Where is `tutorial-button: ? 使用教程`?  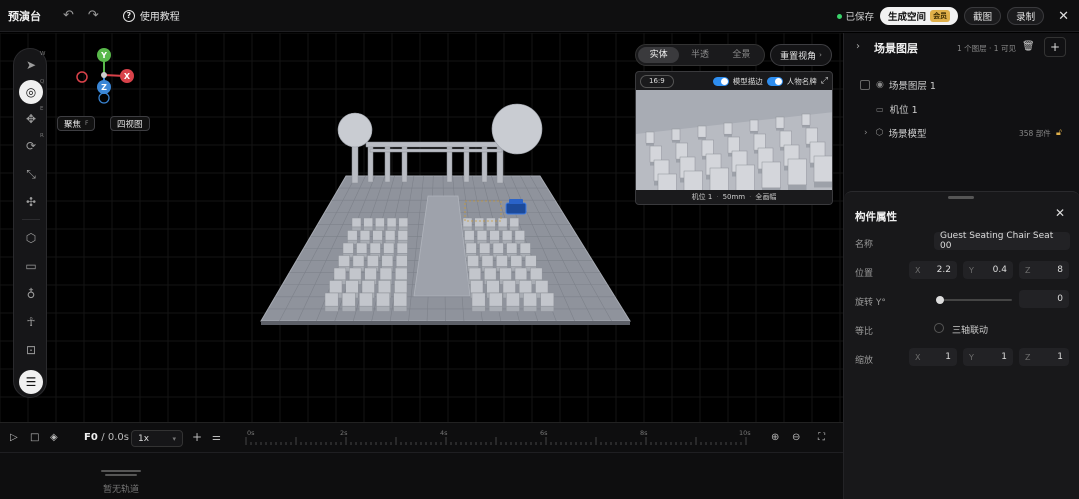 tutorial-button: ? 使用教程 is located at coordinates (151, 15).